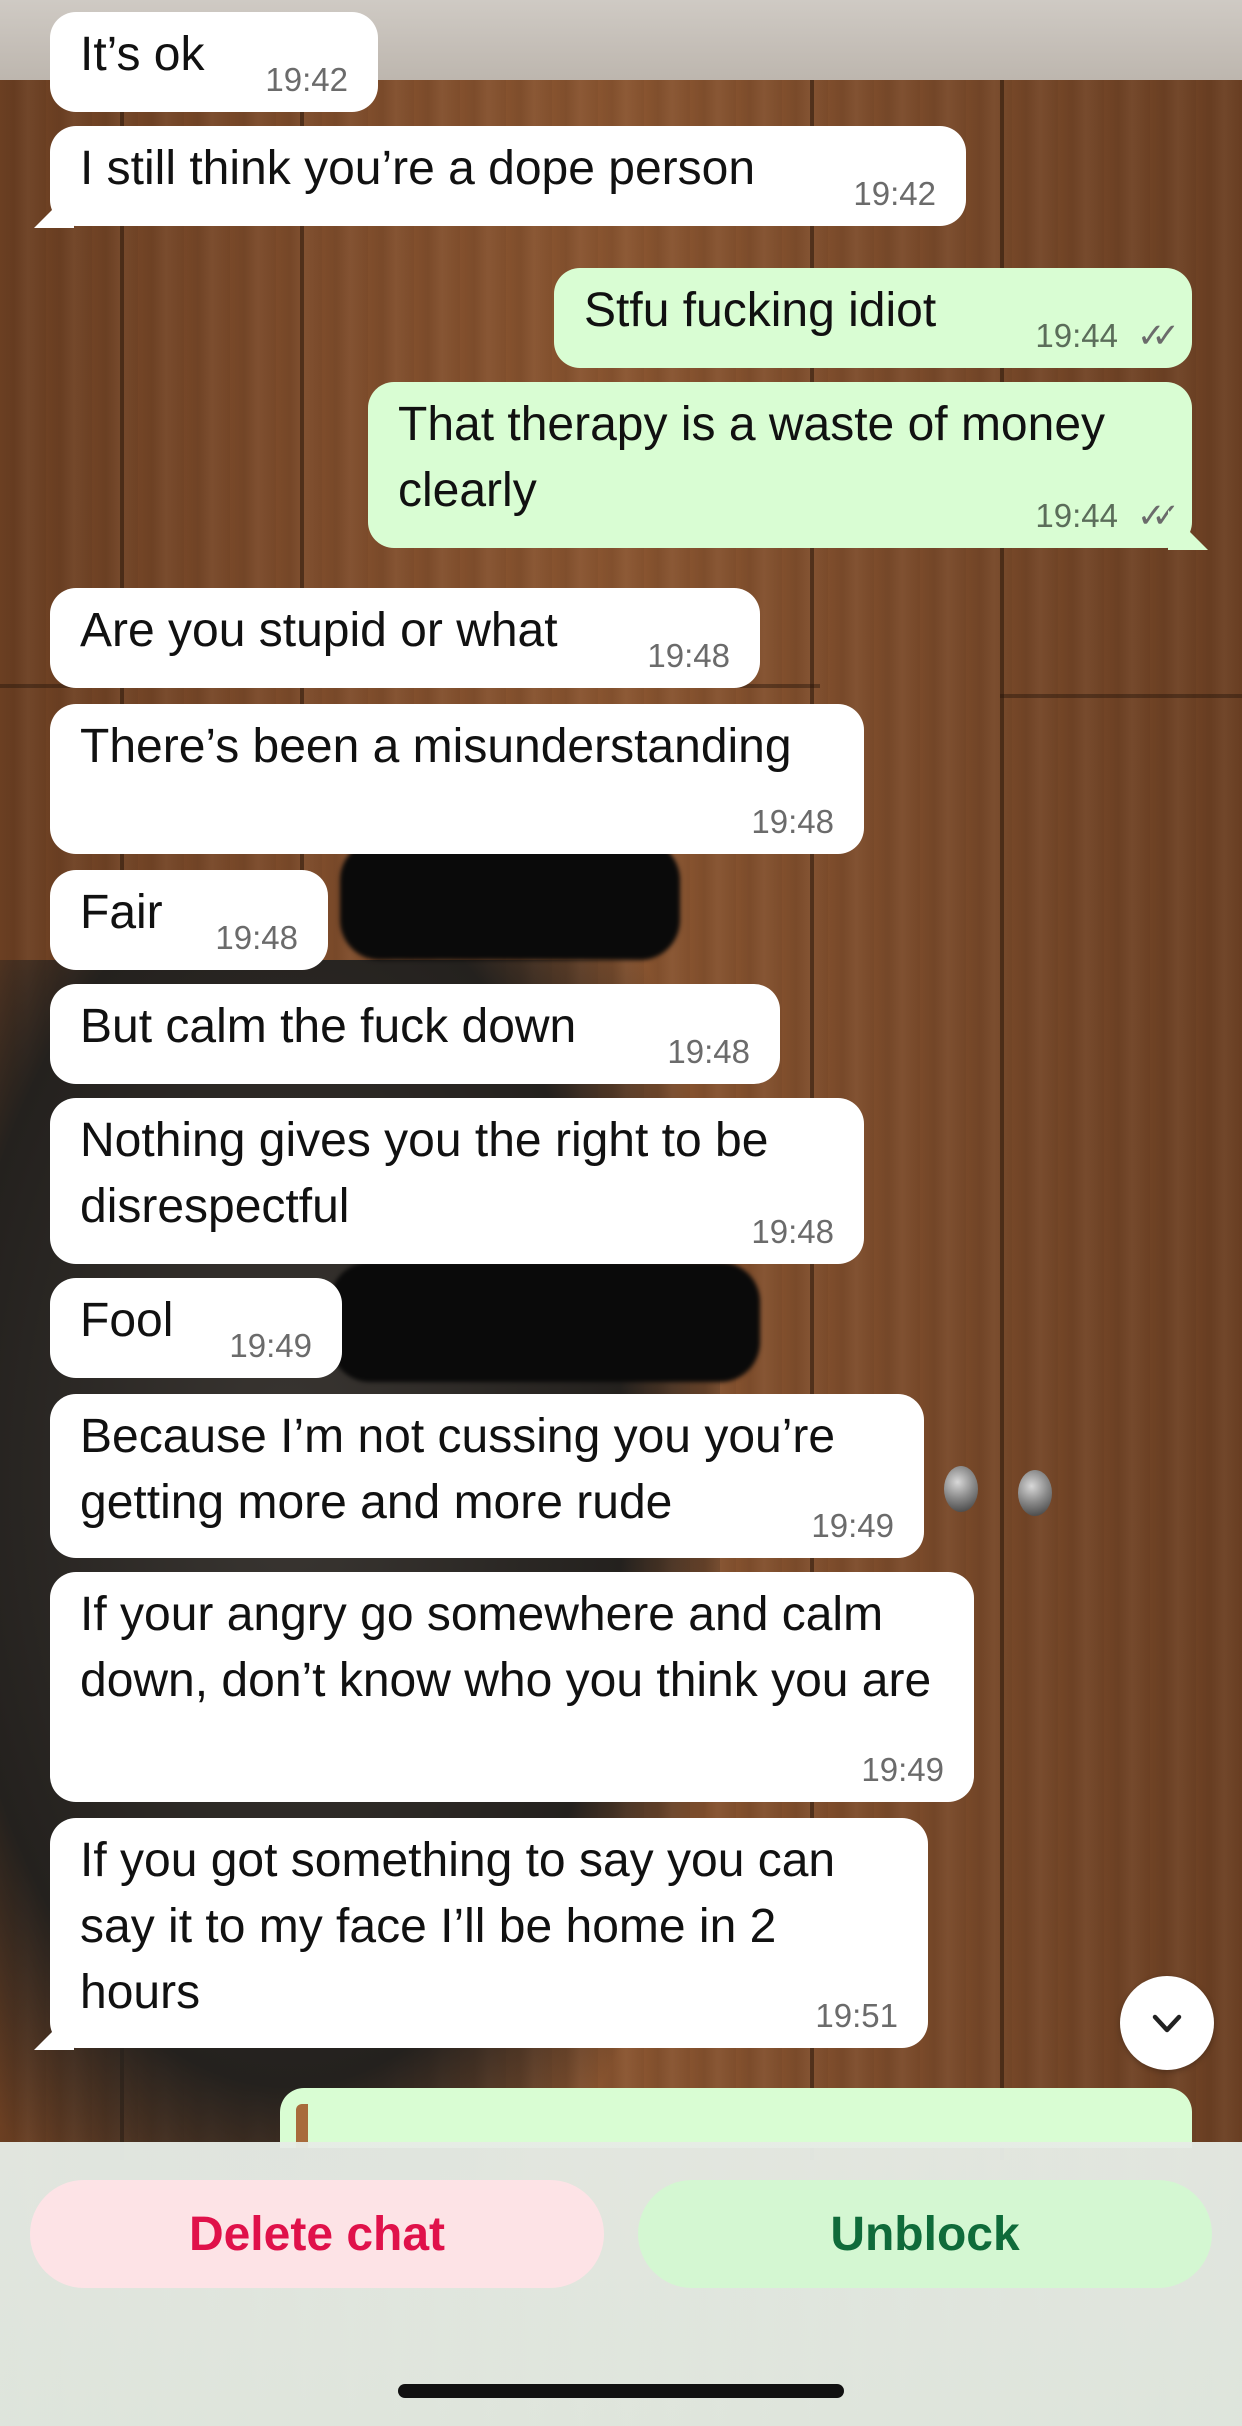 The height and width of the screenshot is (2426, 1242). What do you see at coordinates (457, 779) in the screenshot?
I see `message-incoming: There’s been a misunderstanding 19:48` at bounding box center [457, 779].